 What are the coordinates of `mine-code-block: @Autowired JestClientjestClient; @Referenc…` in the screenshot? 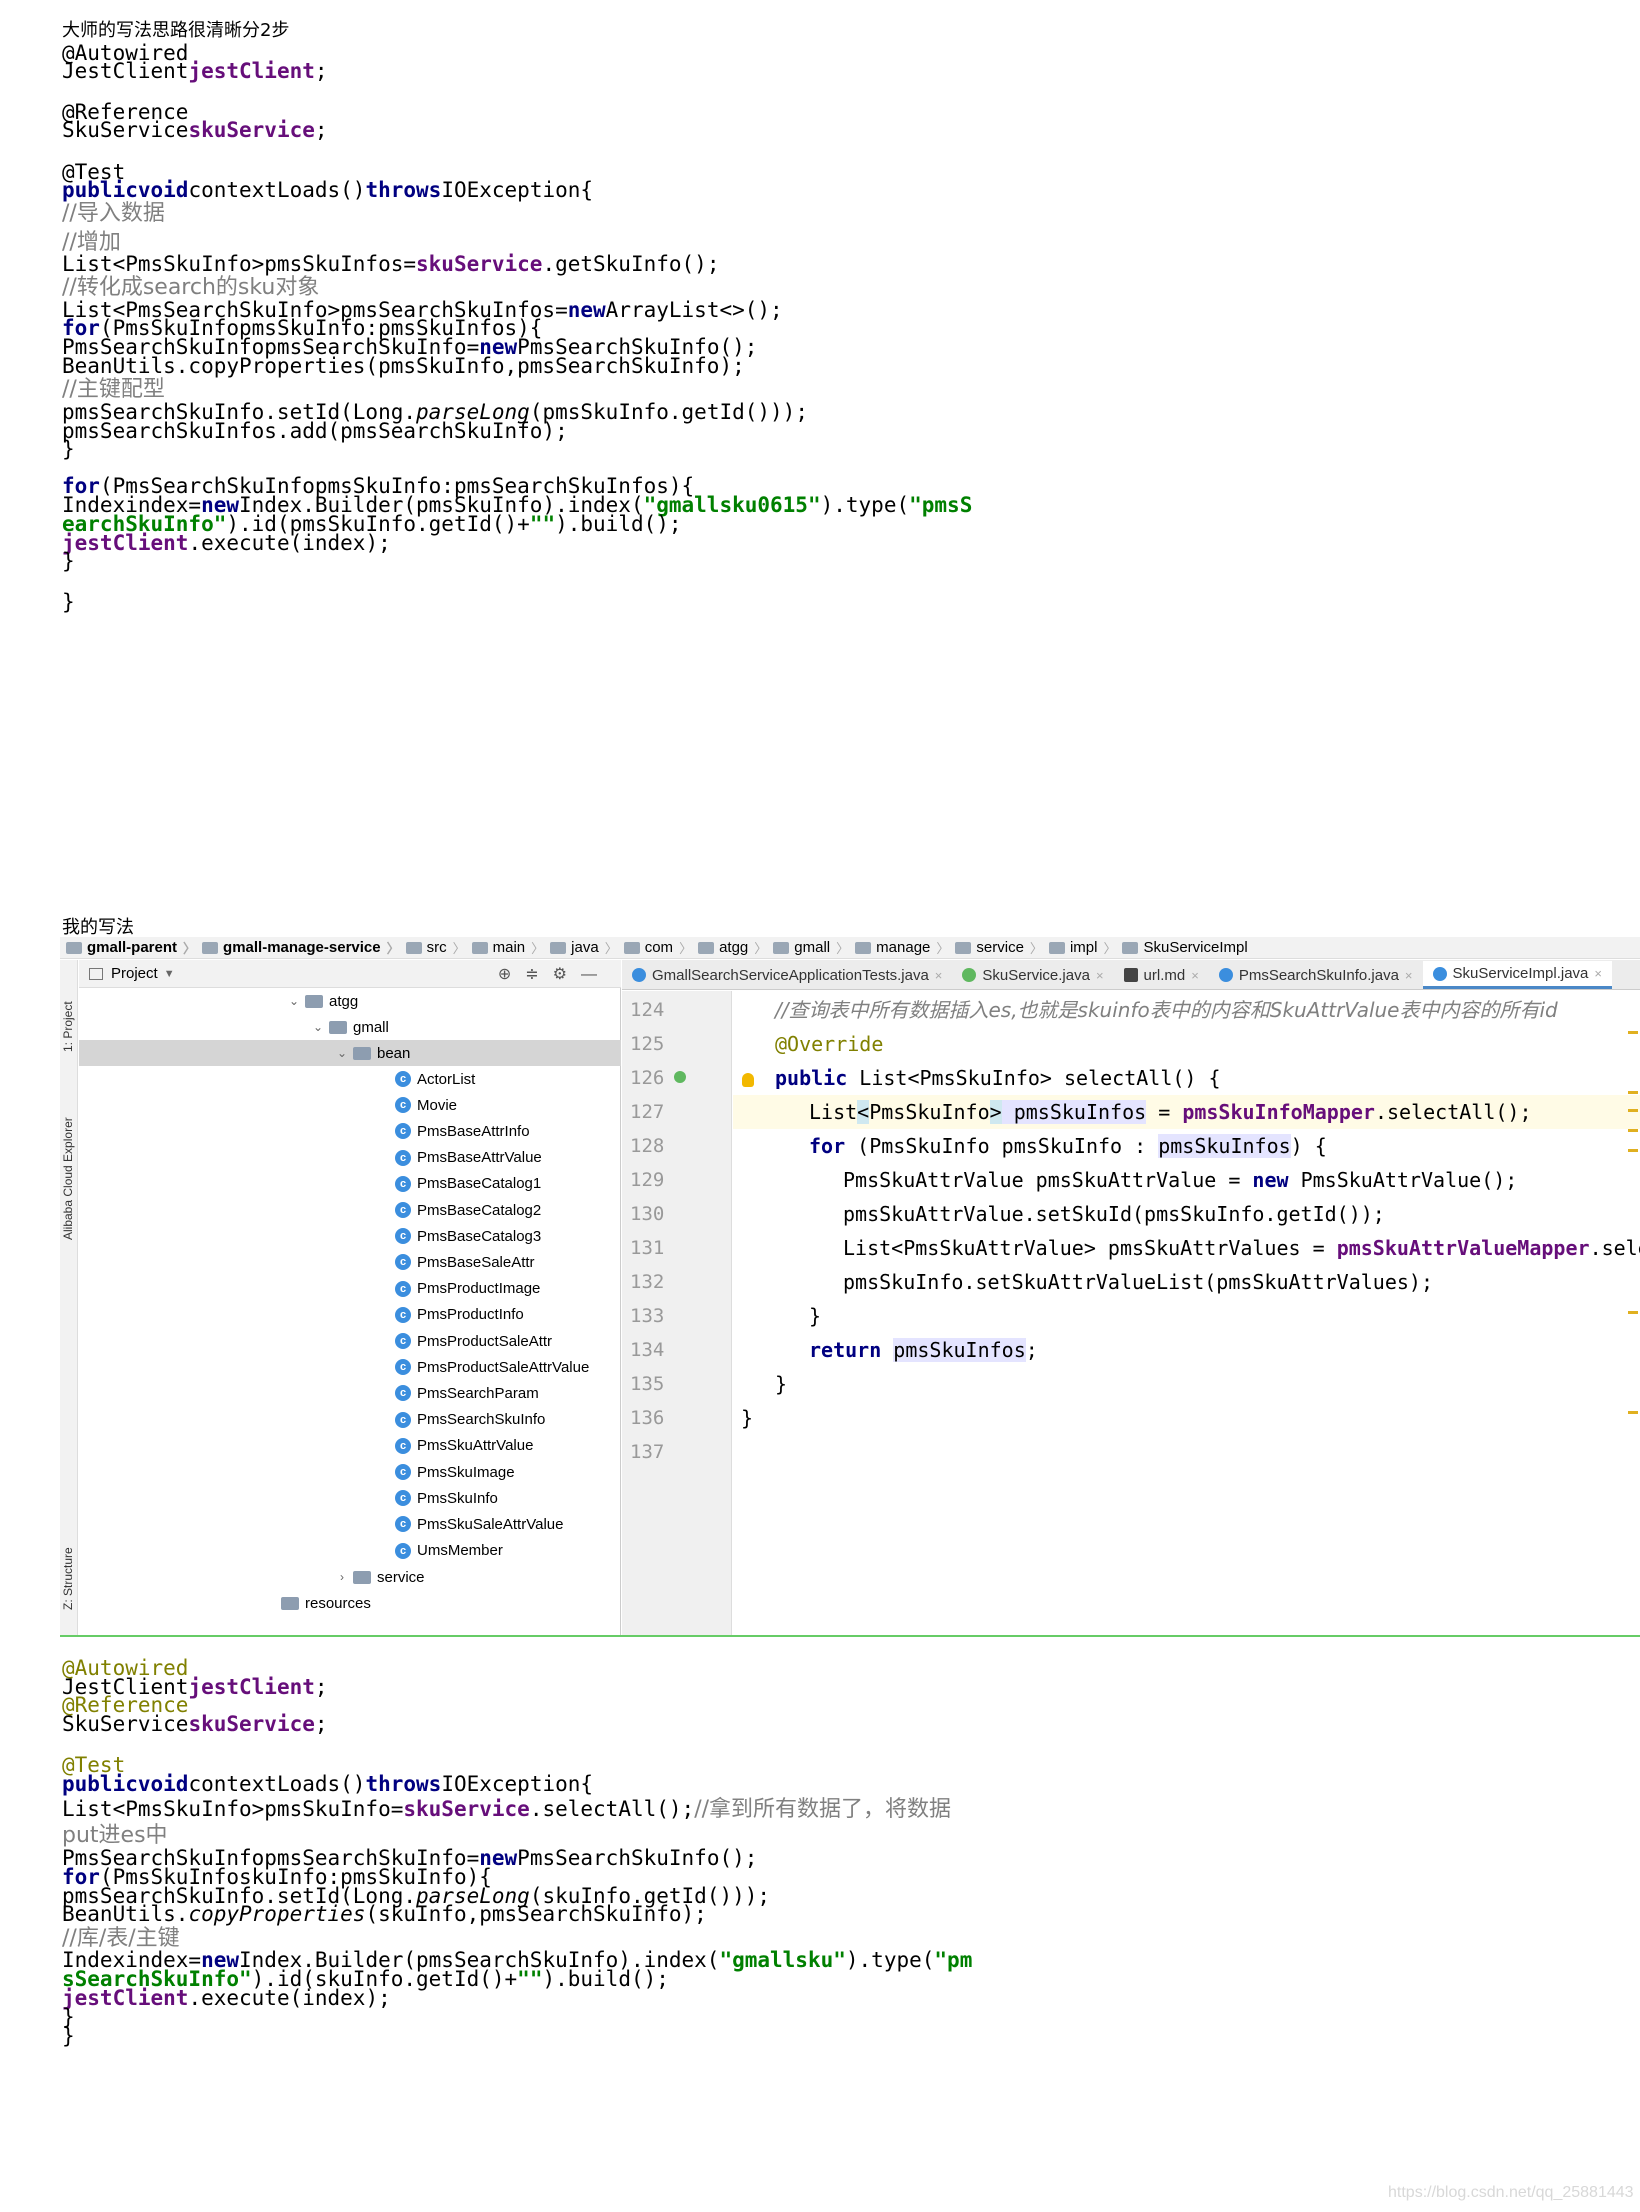 It's located at (562, 1925).